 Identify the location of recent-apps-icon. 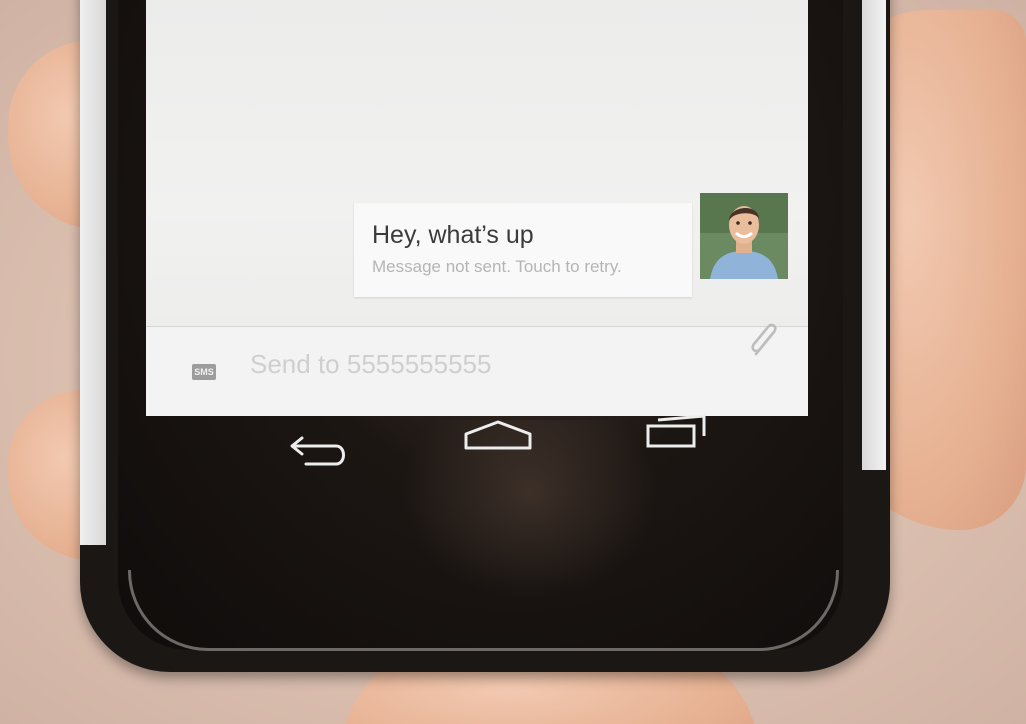
(678, 432).